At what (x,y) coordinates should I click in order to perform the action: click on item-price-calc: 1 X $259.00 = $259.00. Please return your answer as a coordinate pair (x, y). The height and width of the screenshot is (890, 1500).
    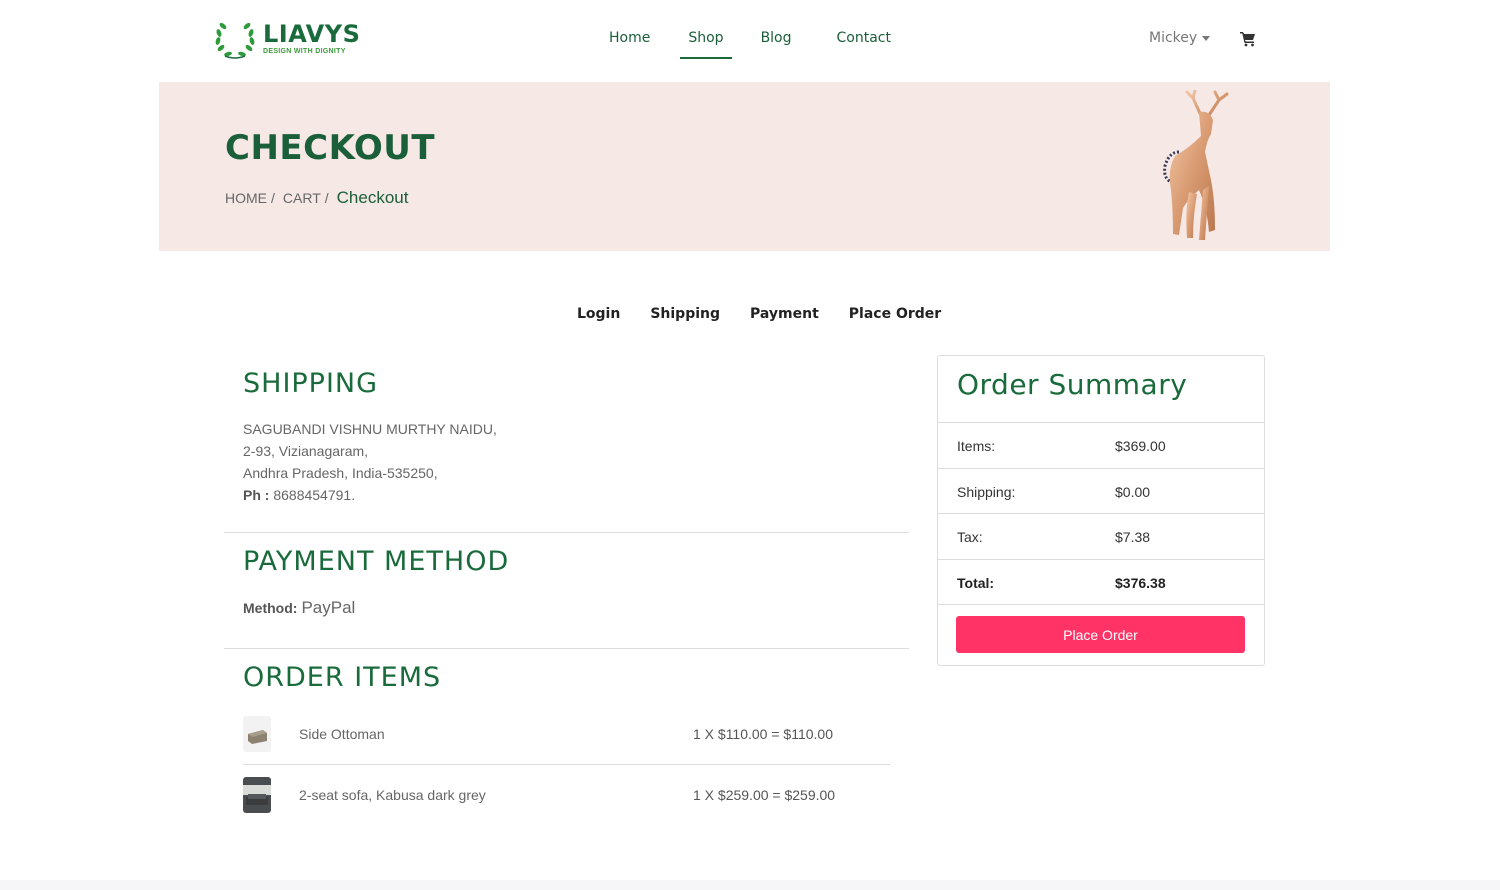
    Looking at the image, I should click on (764, 795).